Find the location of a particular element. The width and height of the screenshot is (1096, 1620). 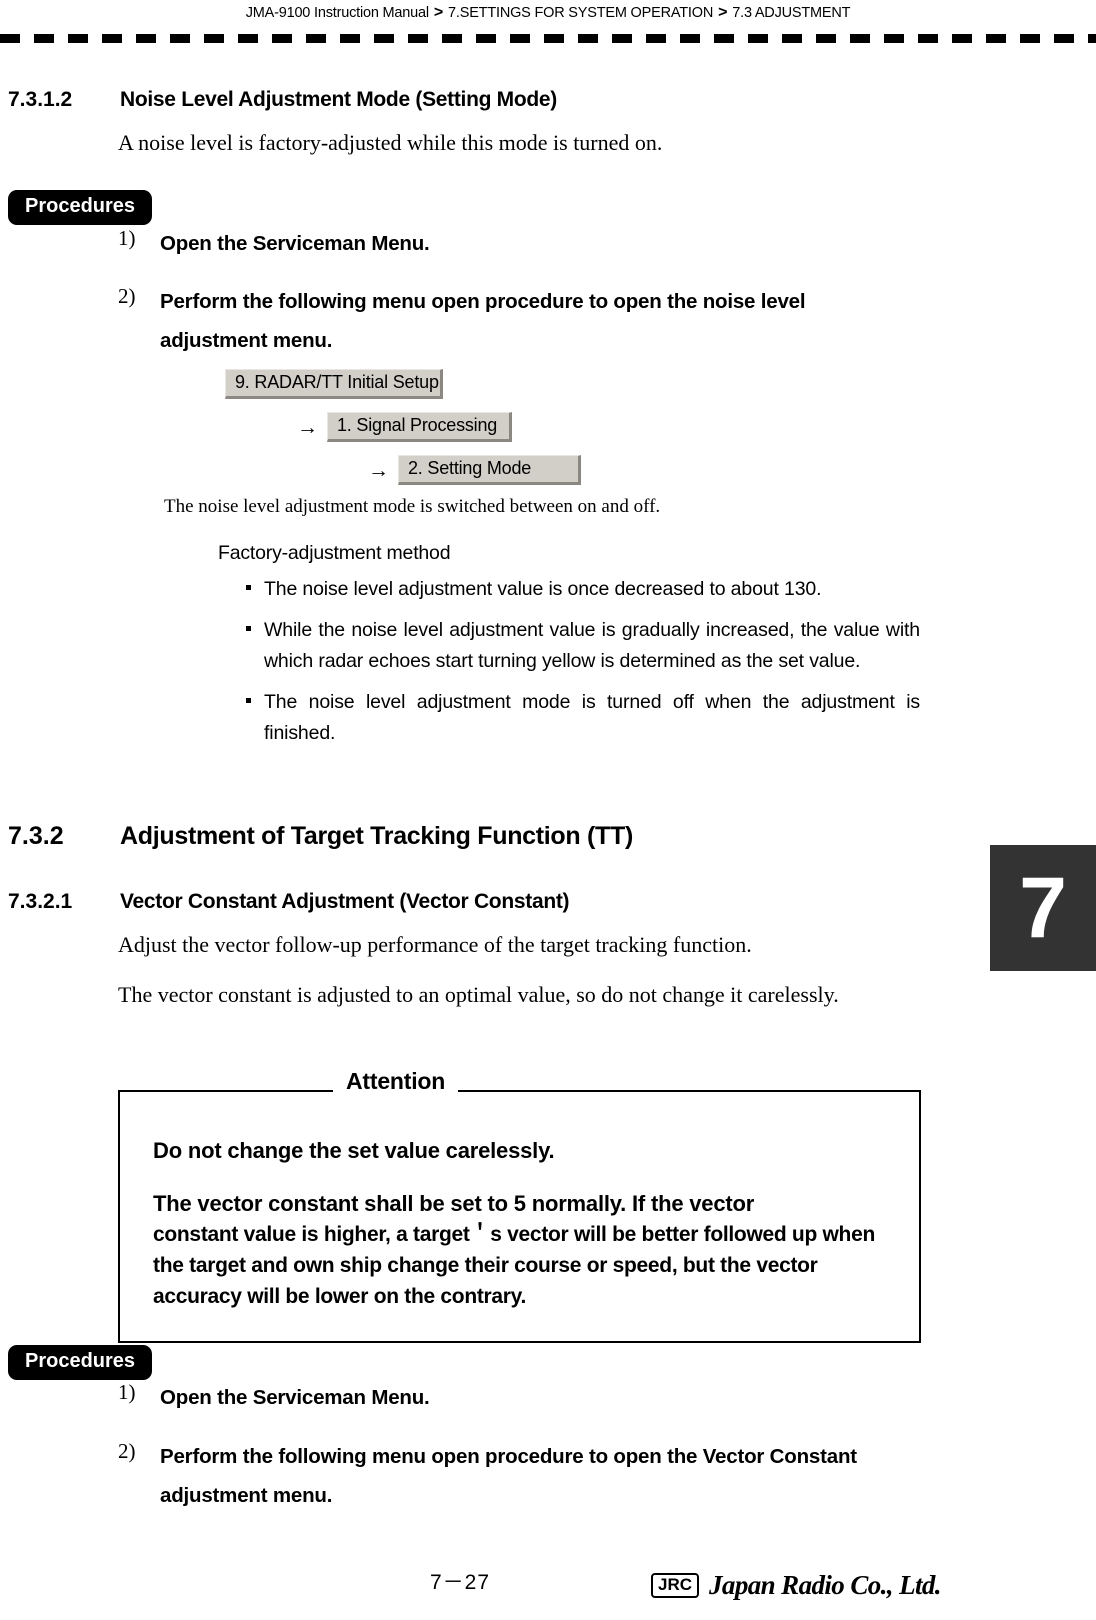

step-1-7321-text: Open the Serviceman Menu. is located at coordinates (295, 1397).